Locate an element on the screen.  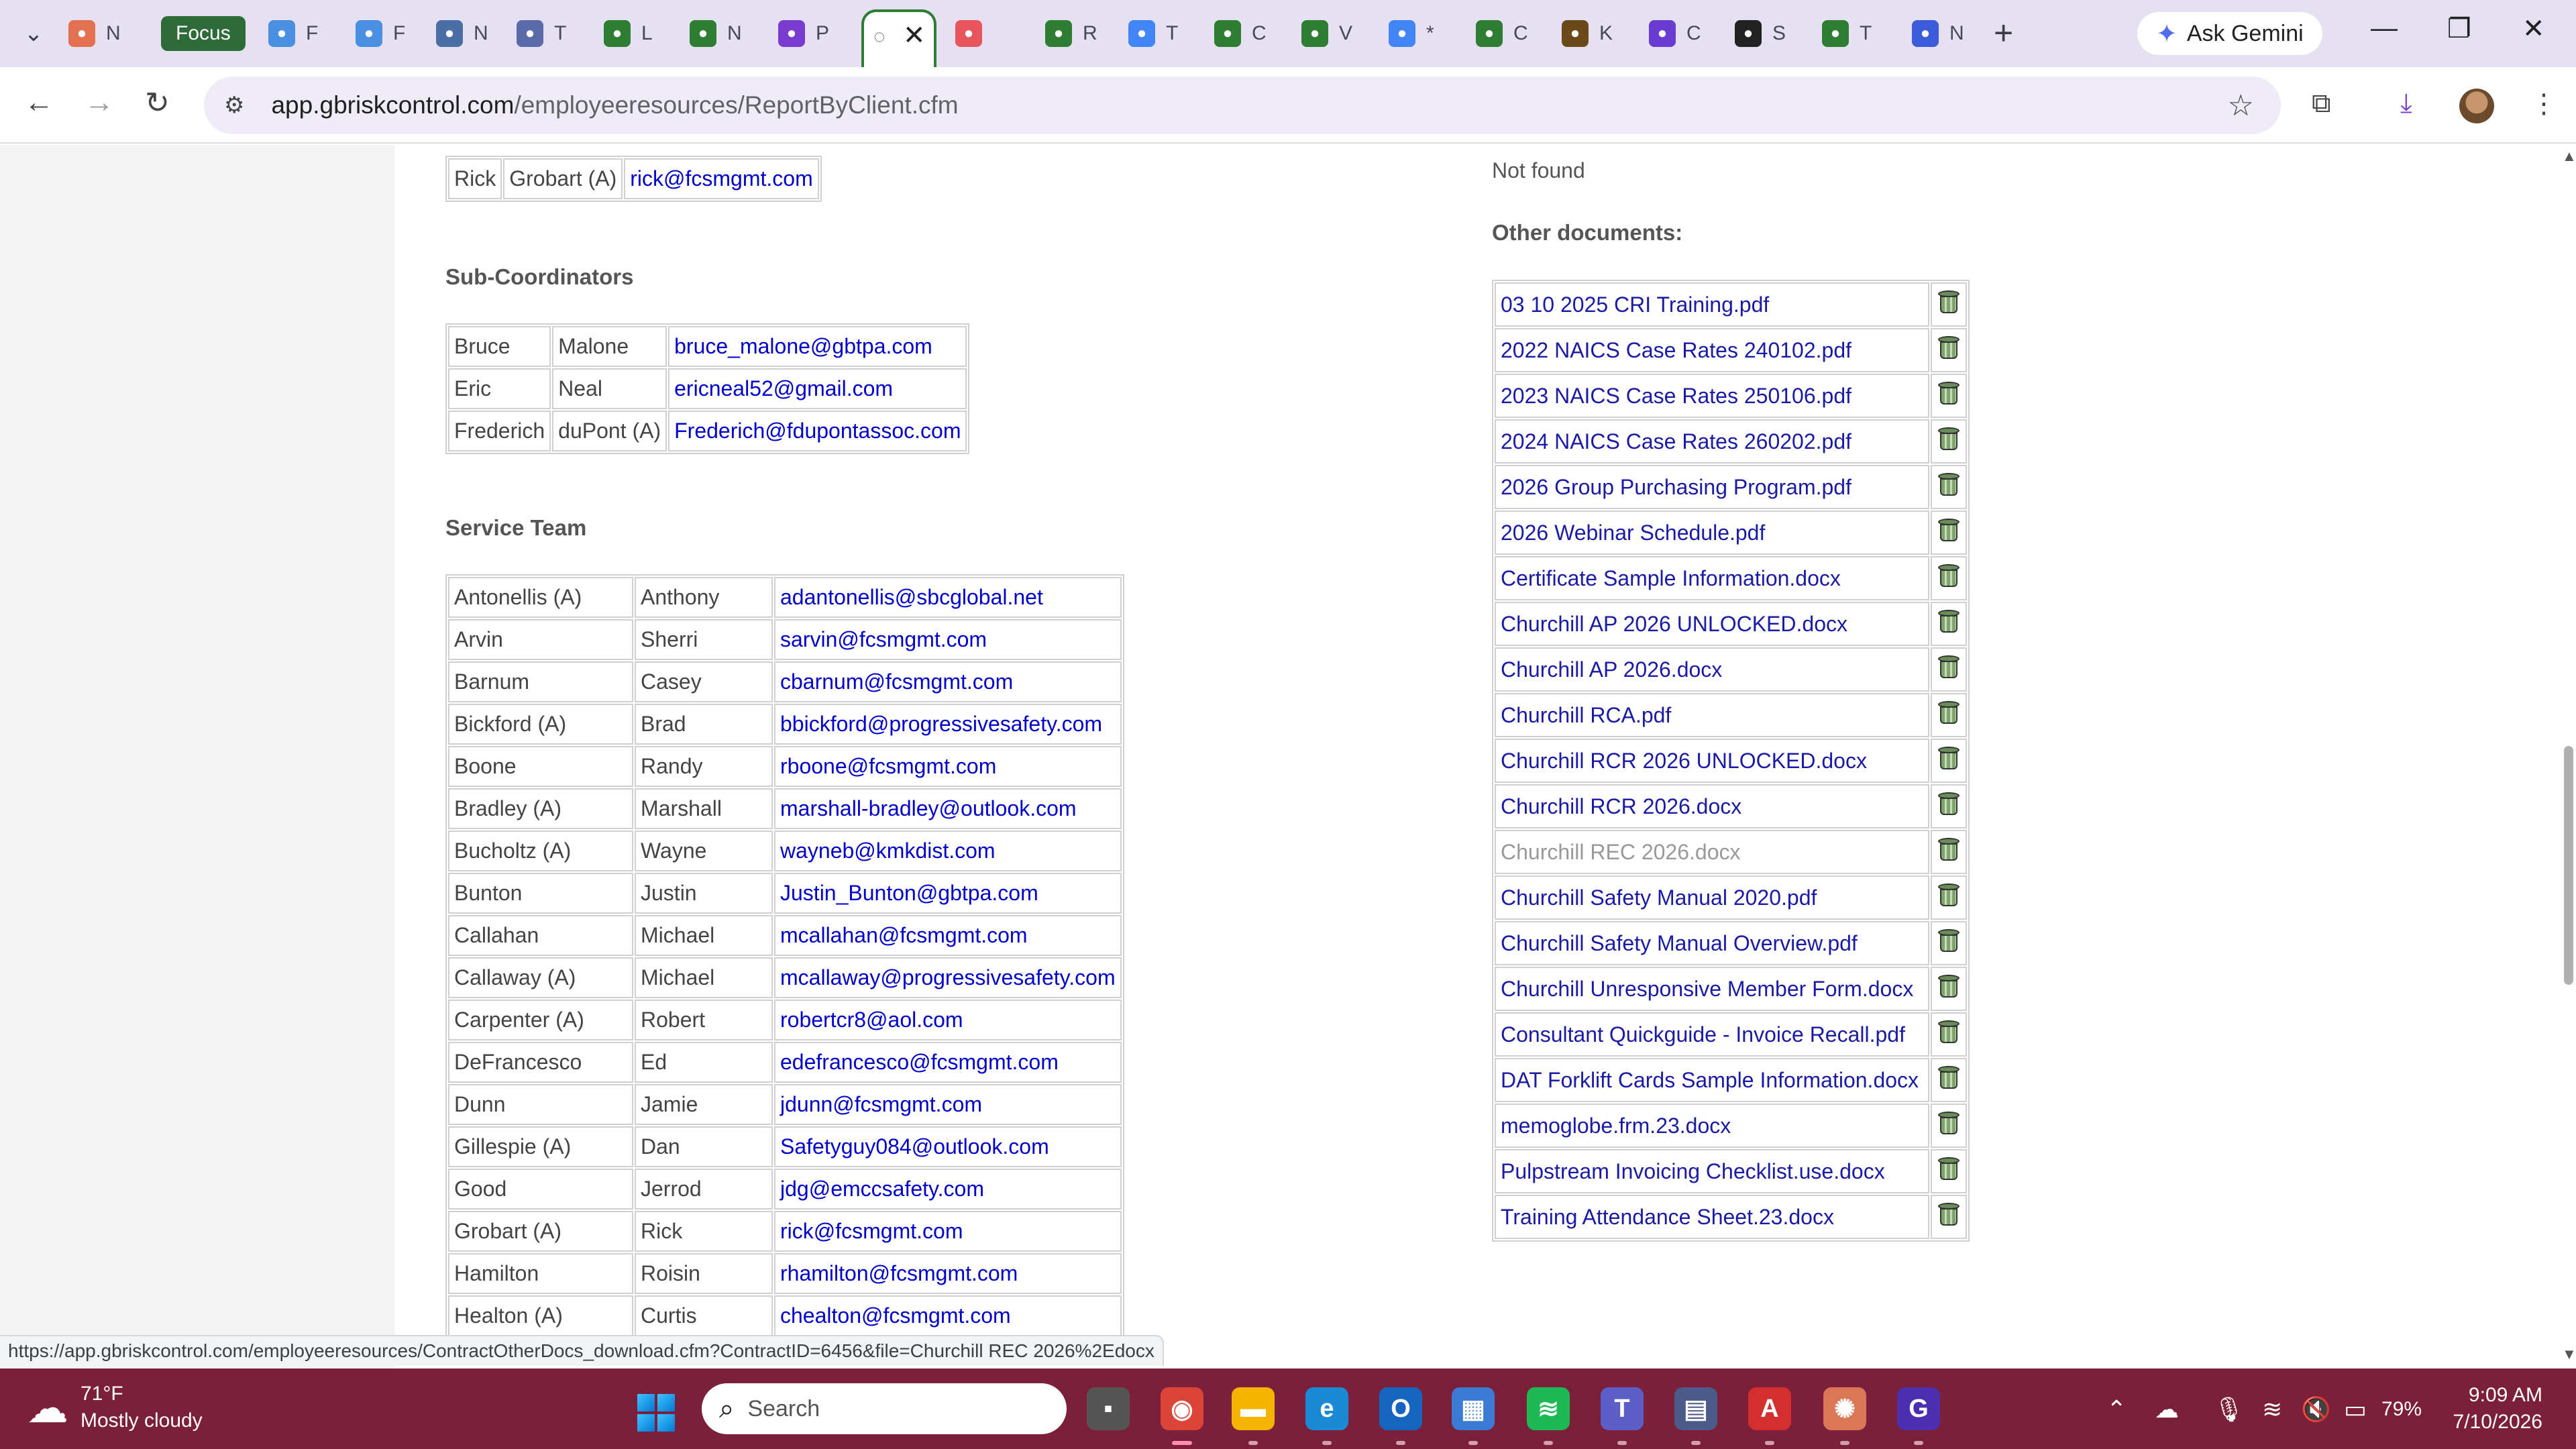
extensions-icon: ⧉ is located at coordinates (2321, 104).